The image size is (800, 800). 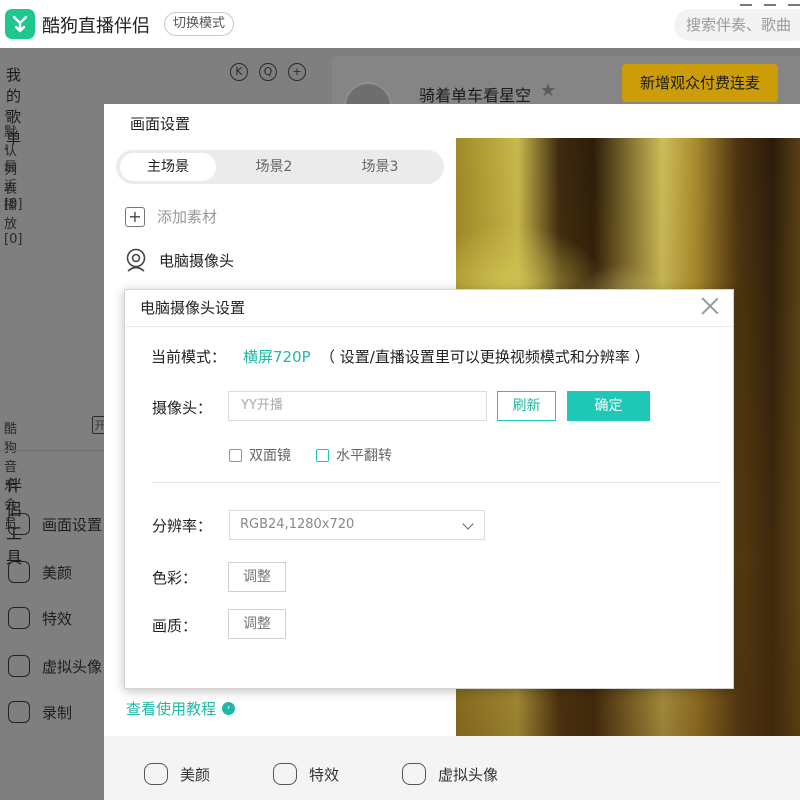 I want to click on window-controls, so click(x=770, y=5).